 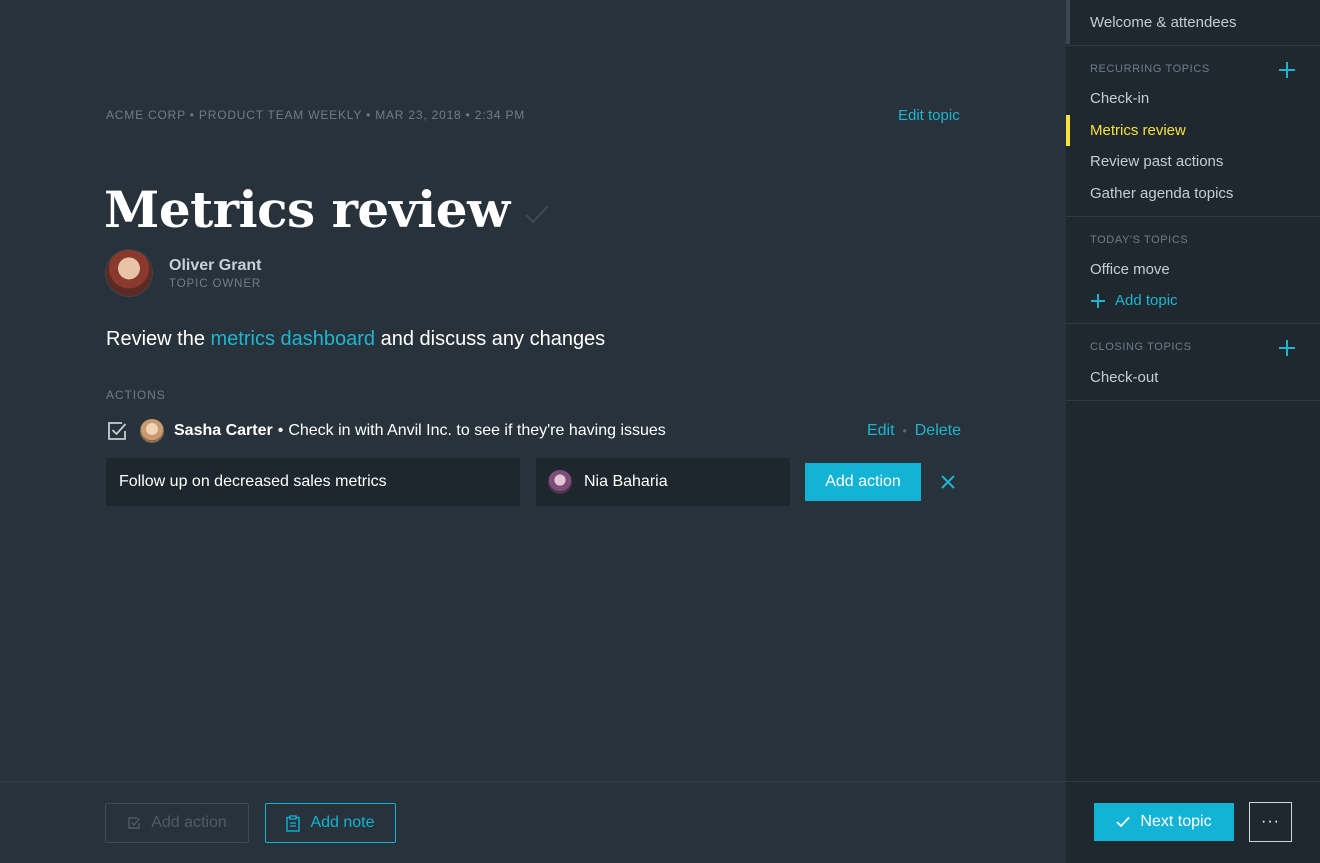 What do you see at coordinates (313, 482) in the screenshot?
I see `action-text-input` at bounding box center [313, 482].